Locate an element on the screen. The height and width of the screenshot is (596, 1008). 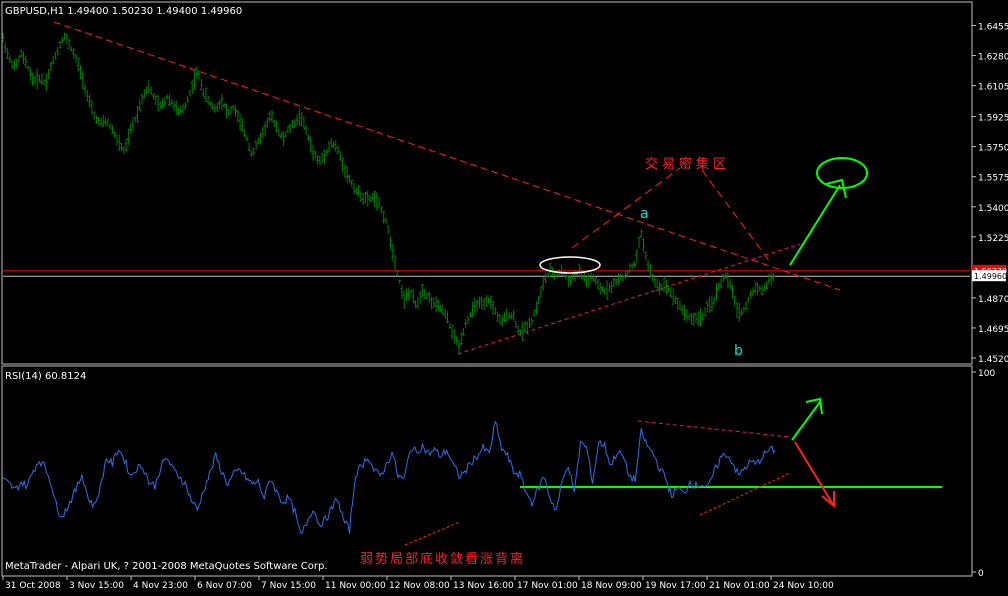
price-tick-label: 1.54000 is located at coordinates (993, 209).